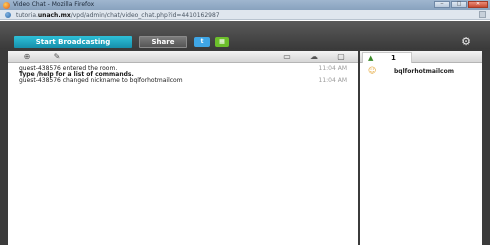  What do you see at coordinates (332, 80) in the screenshot?
I see `message-time: 11:04 AM` at bounding box center [332, 80].